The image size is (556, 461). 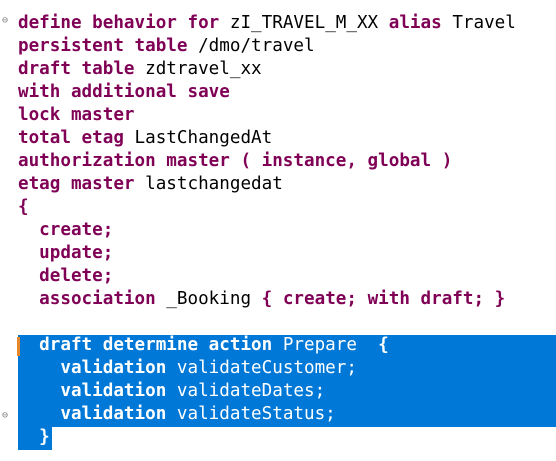 What do you see at coordinates (76, 138) in the screenshot?
I see `keyword-token: total etag` at bounding box center [76, 138].